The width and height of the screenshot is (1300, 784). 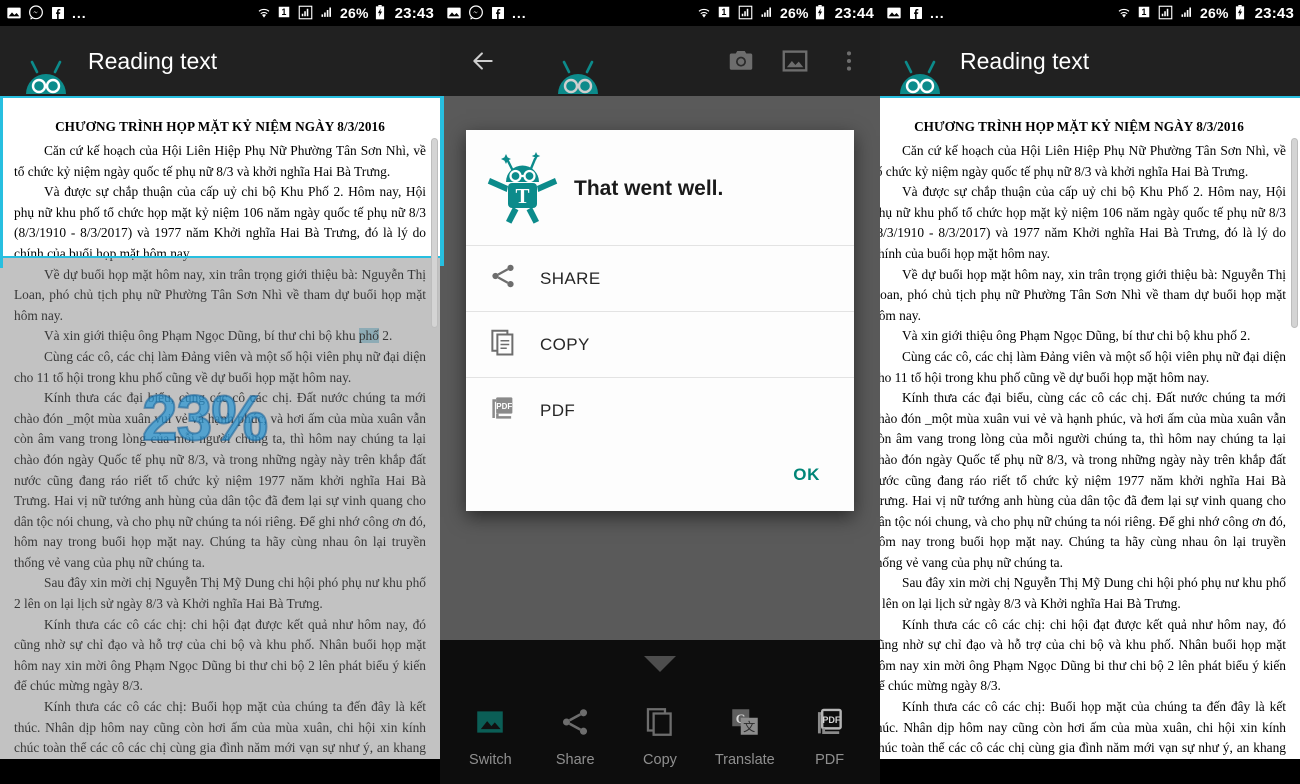 What do you see at coordinates (849, 61) in the screenshot?
I see `overflow-menu-icon` at bounding box center [849, 61].